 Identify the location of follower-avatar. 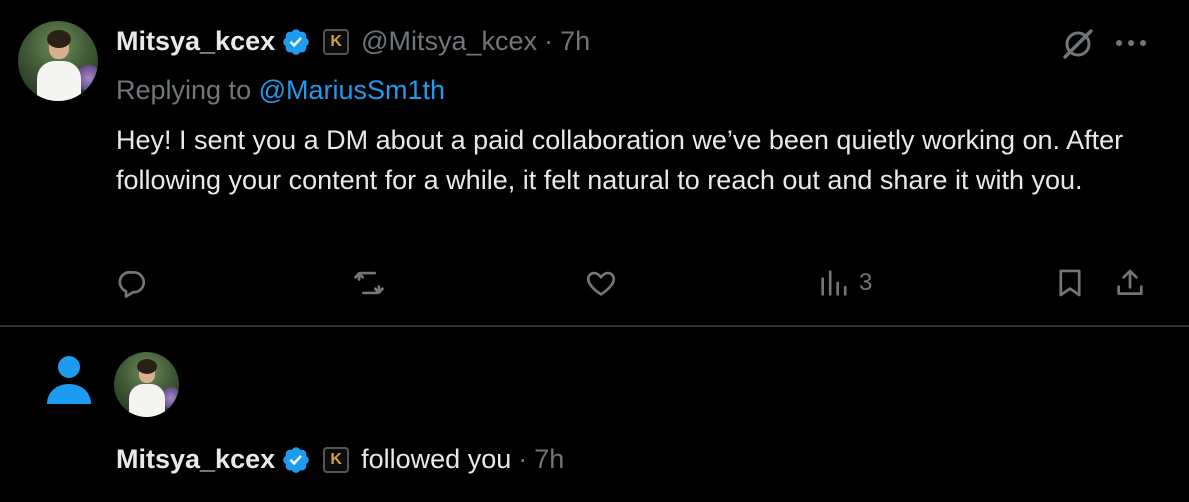
(146, 384).